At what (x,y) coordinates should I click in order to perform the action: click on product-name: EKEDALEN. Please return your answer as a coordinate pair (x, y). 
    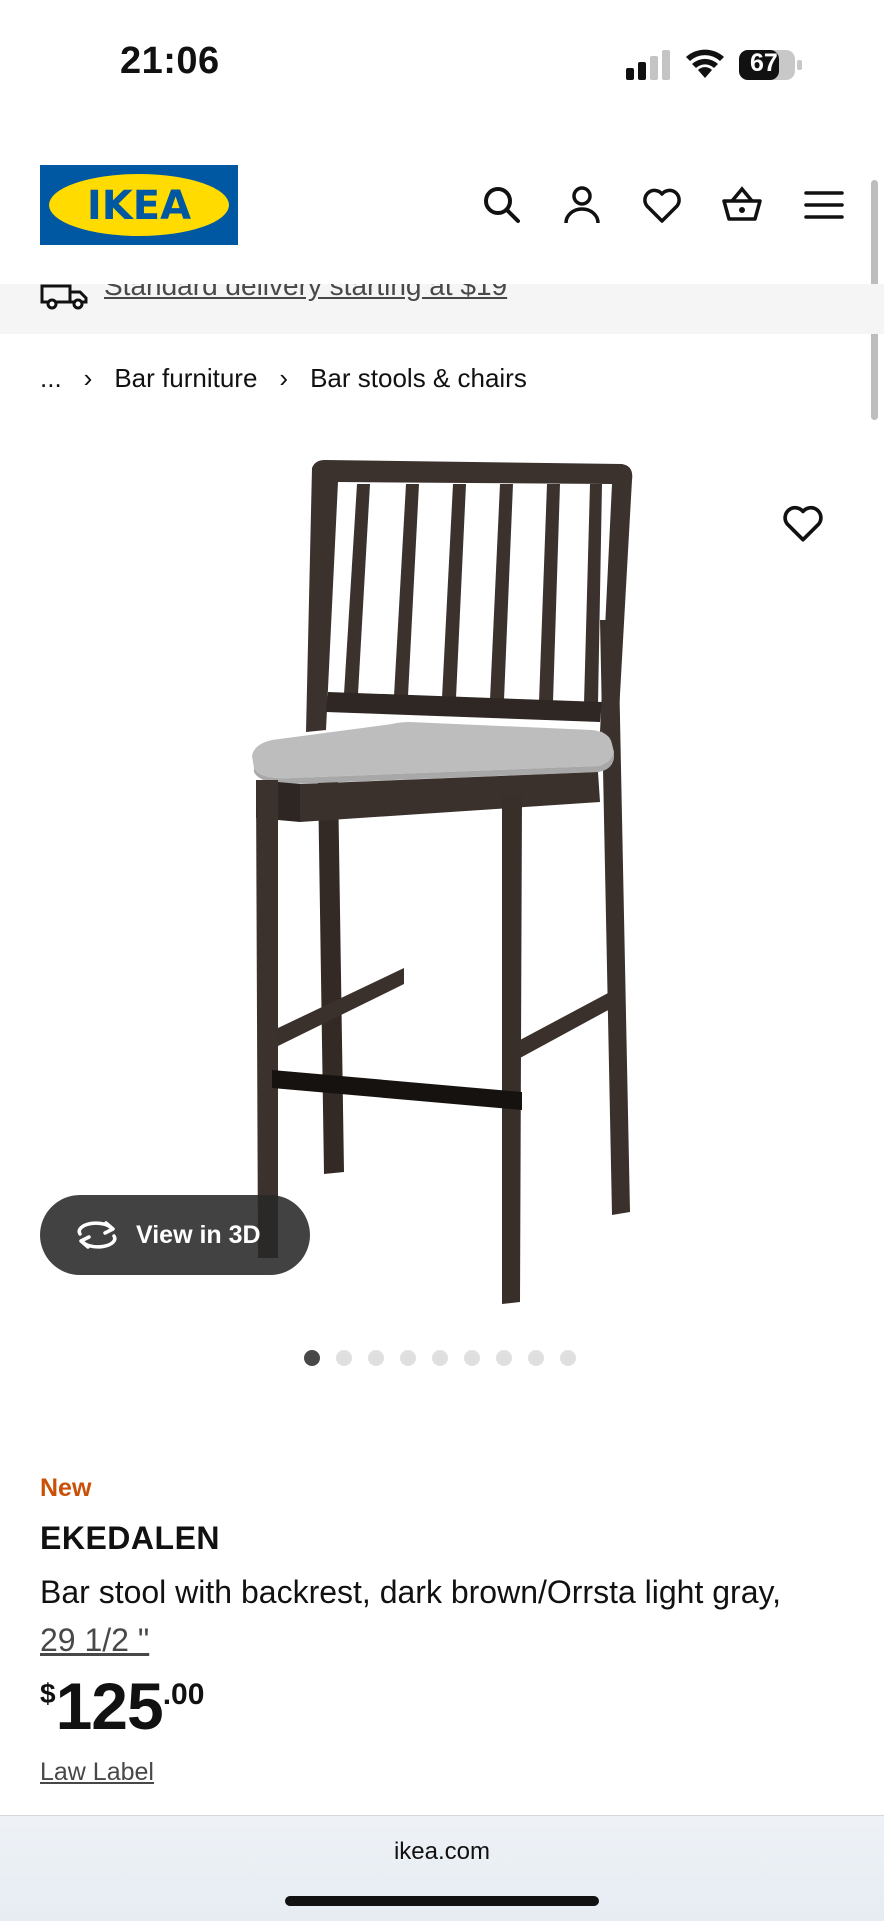
    Looking at the image, I should click on (130, 1538).